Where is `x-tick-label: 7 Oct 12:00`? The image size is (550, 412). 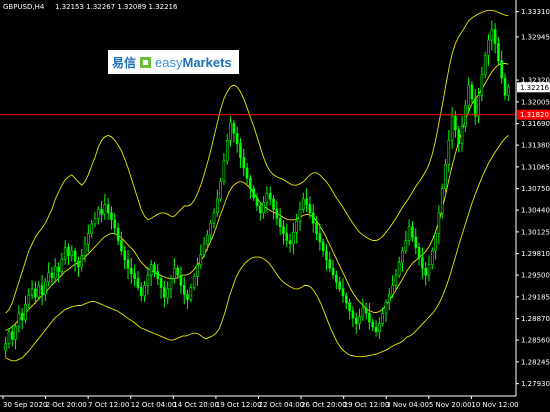 x-tick-label: 7 Oct 12:00 is located at coordinates (108, 405).